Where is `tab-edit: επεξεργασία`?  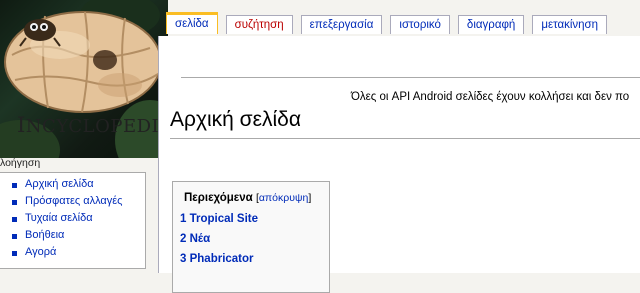 tab-edit: επεξεργασία is located at coordinates (341, 24).